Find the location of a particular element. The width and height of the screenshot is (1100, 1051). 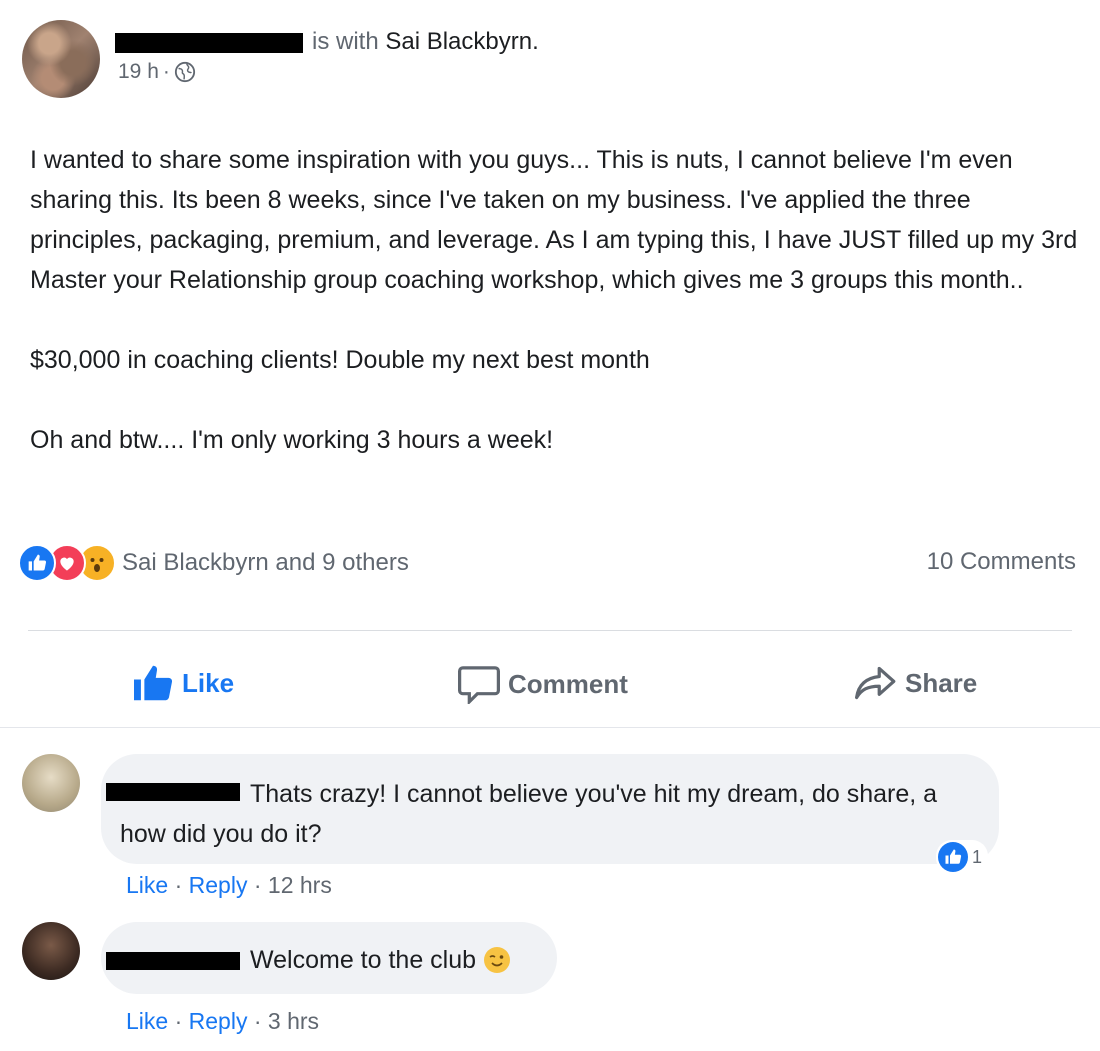

like-button-label: Like is located at coordinates (208, 682).